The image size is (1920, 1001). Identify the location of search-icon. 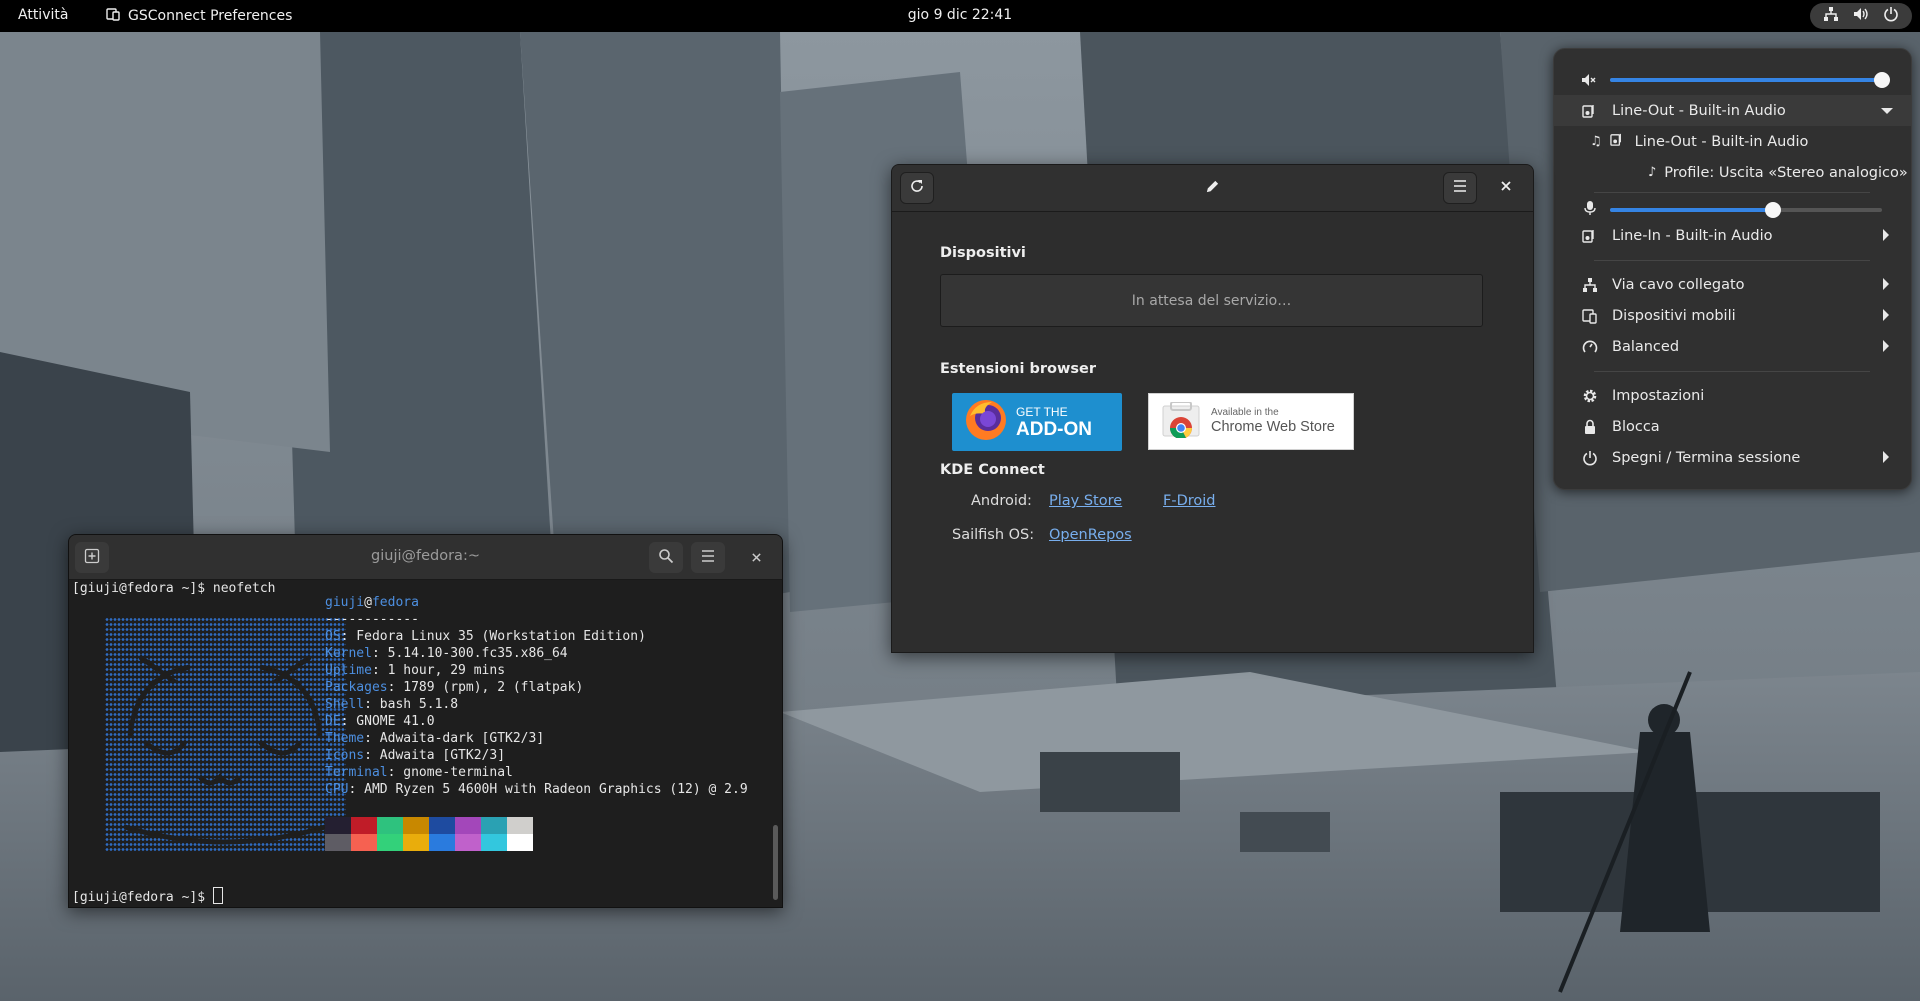
(666, 558).